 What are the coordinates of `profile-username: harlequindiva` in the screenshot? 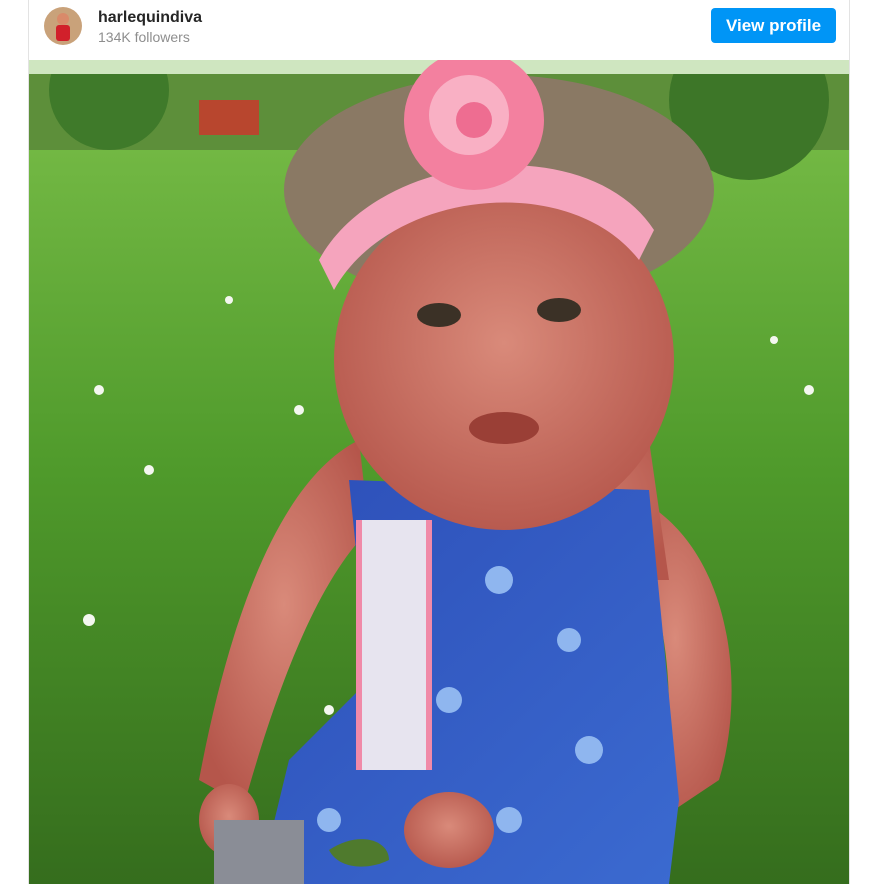 It's located at (150, 18).